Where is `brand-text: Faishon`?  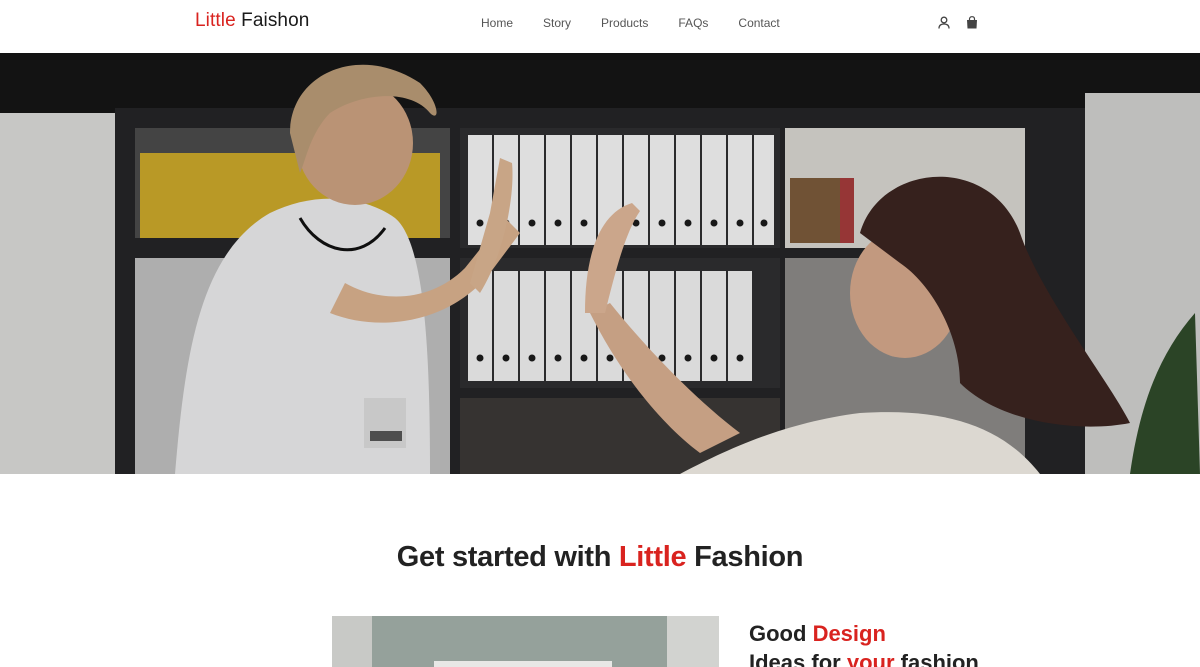 brand-text: Faishon is located at coordinates (275, 20).